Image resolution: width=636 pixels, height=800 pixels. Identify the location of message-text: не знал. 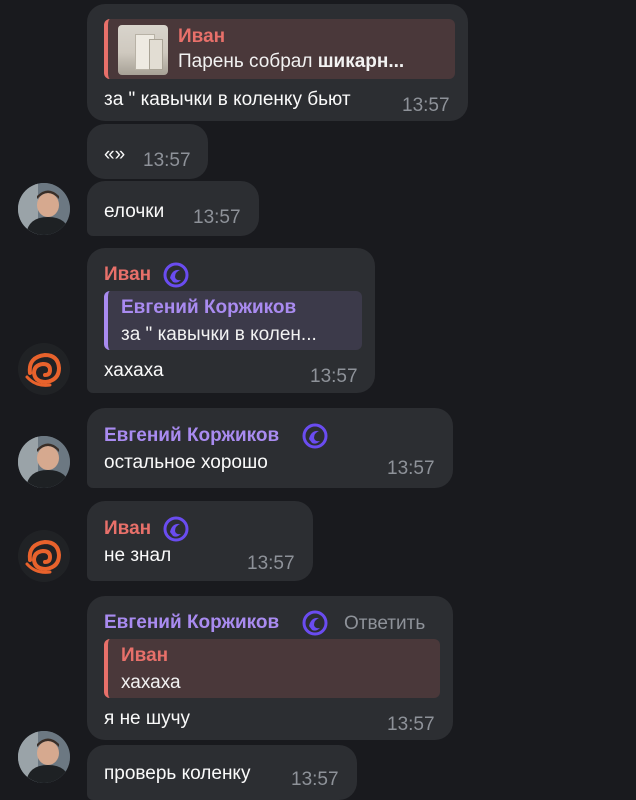
(138, 555).